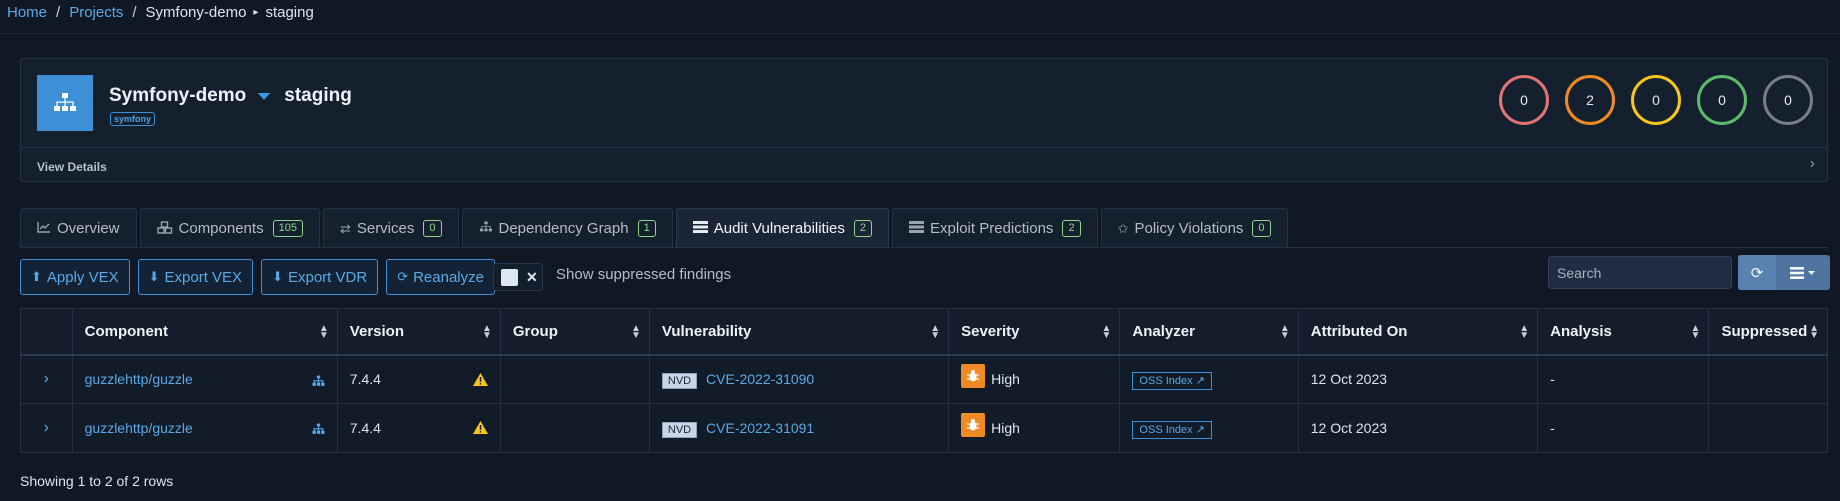 This screenshot has width=1840, height=501. Describe the element at coordinates (646, 228) in the screenshot. I see `count-badge: 1` at that location.